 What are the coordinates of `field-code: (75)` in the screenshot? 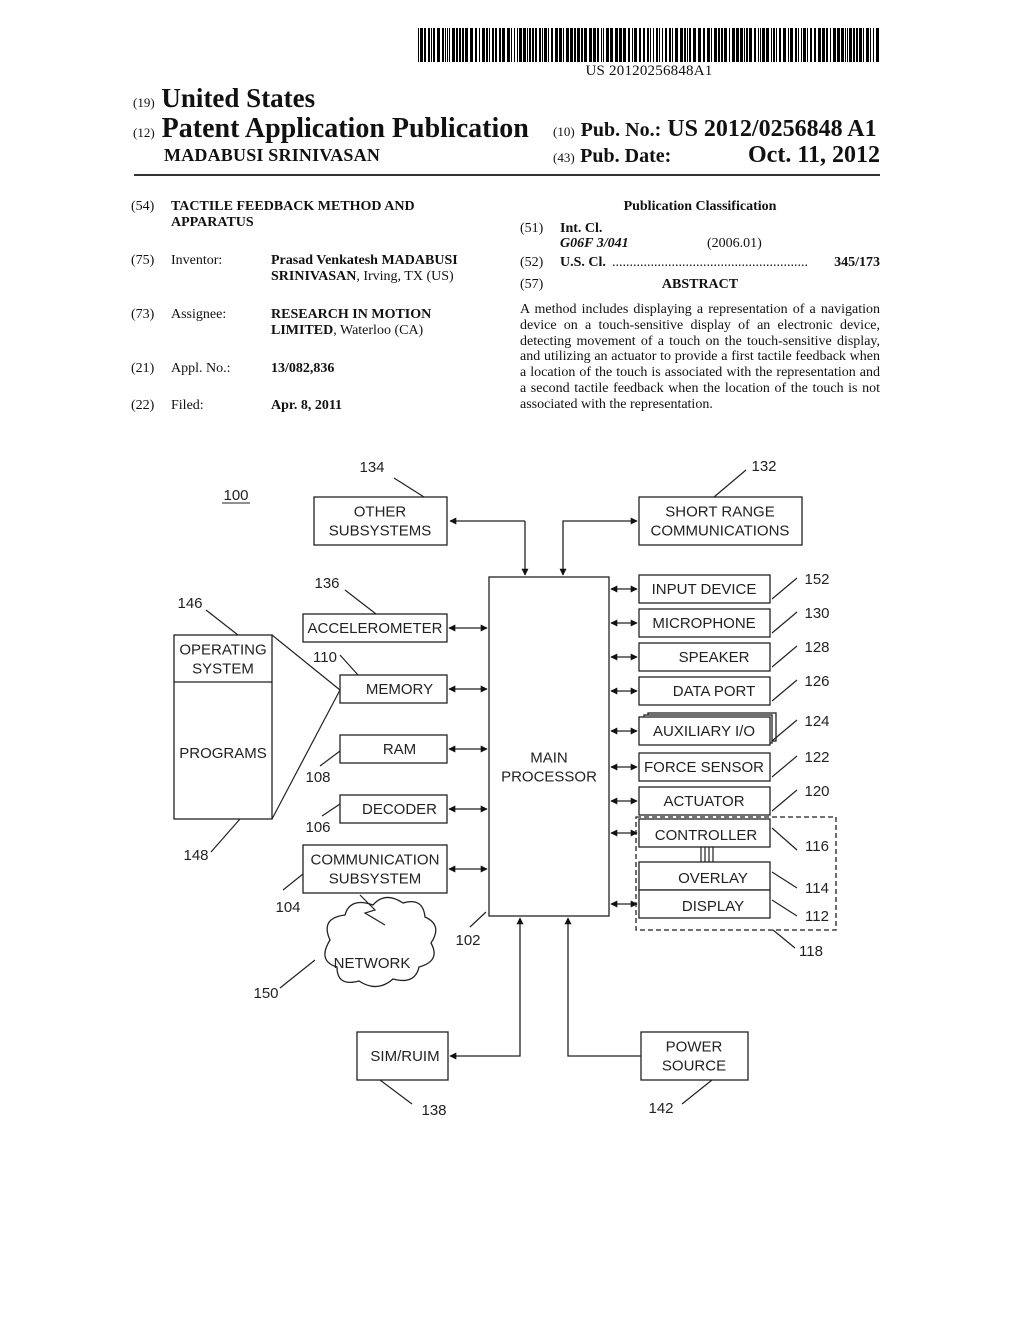 It's located at (143, 260).